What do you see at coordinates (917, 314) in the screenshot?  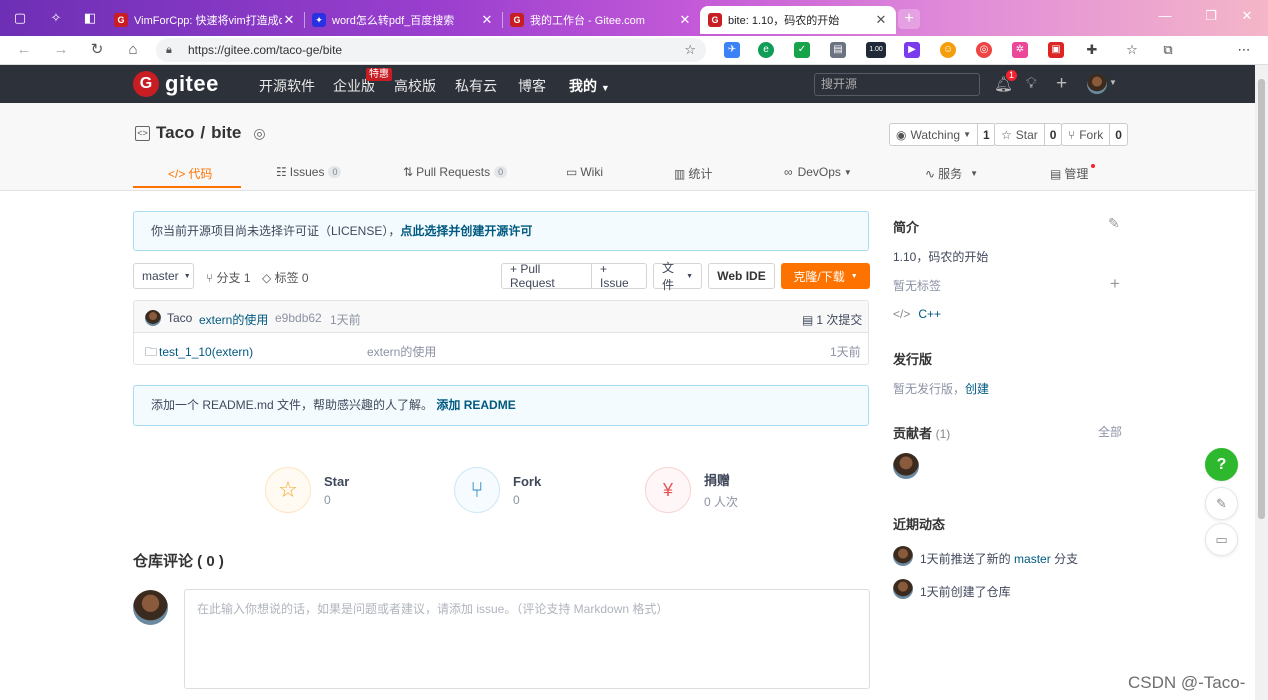 I see `language-tag: </> C++` at bounding box center [917, 314].